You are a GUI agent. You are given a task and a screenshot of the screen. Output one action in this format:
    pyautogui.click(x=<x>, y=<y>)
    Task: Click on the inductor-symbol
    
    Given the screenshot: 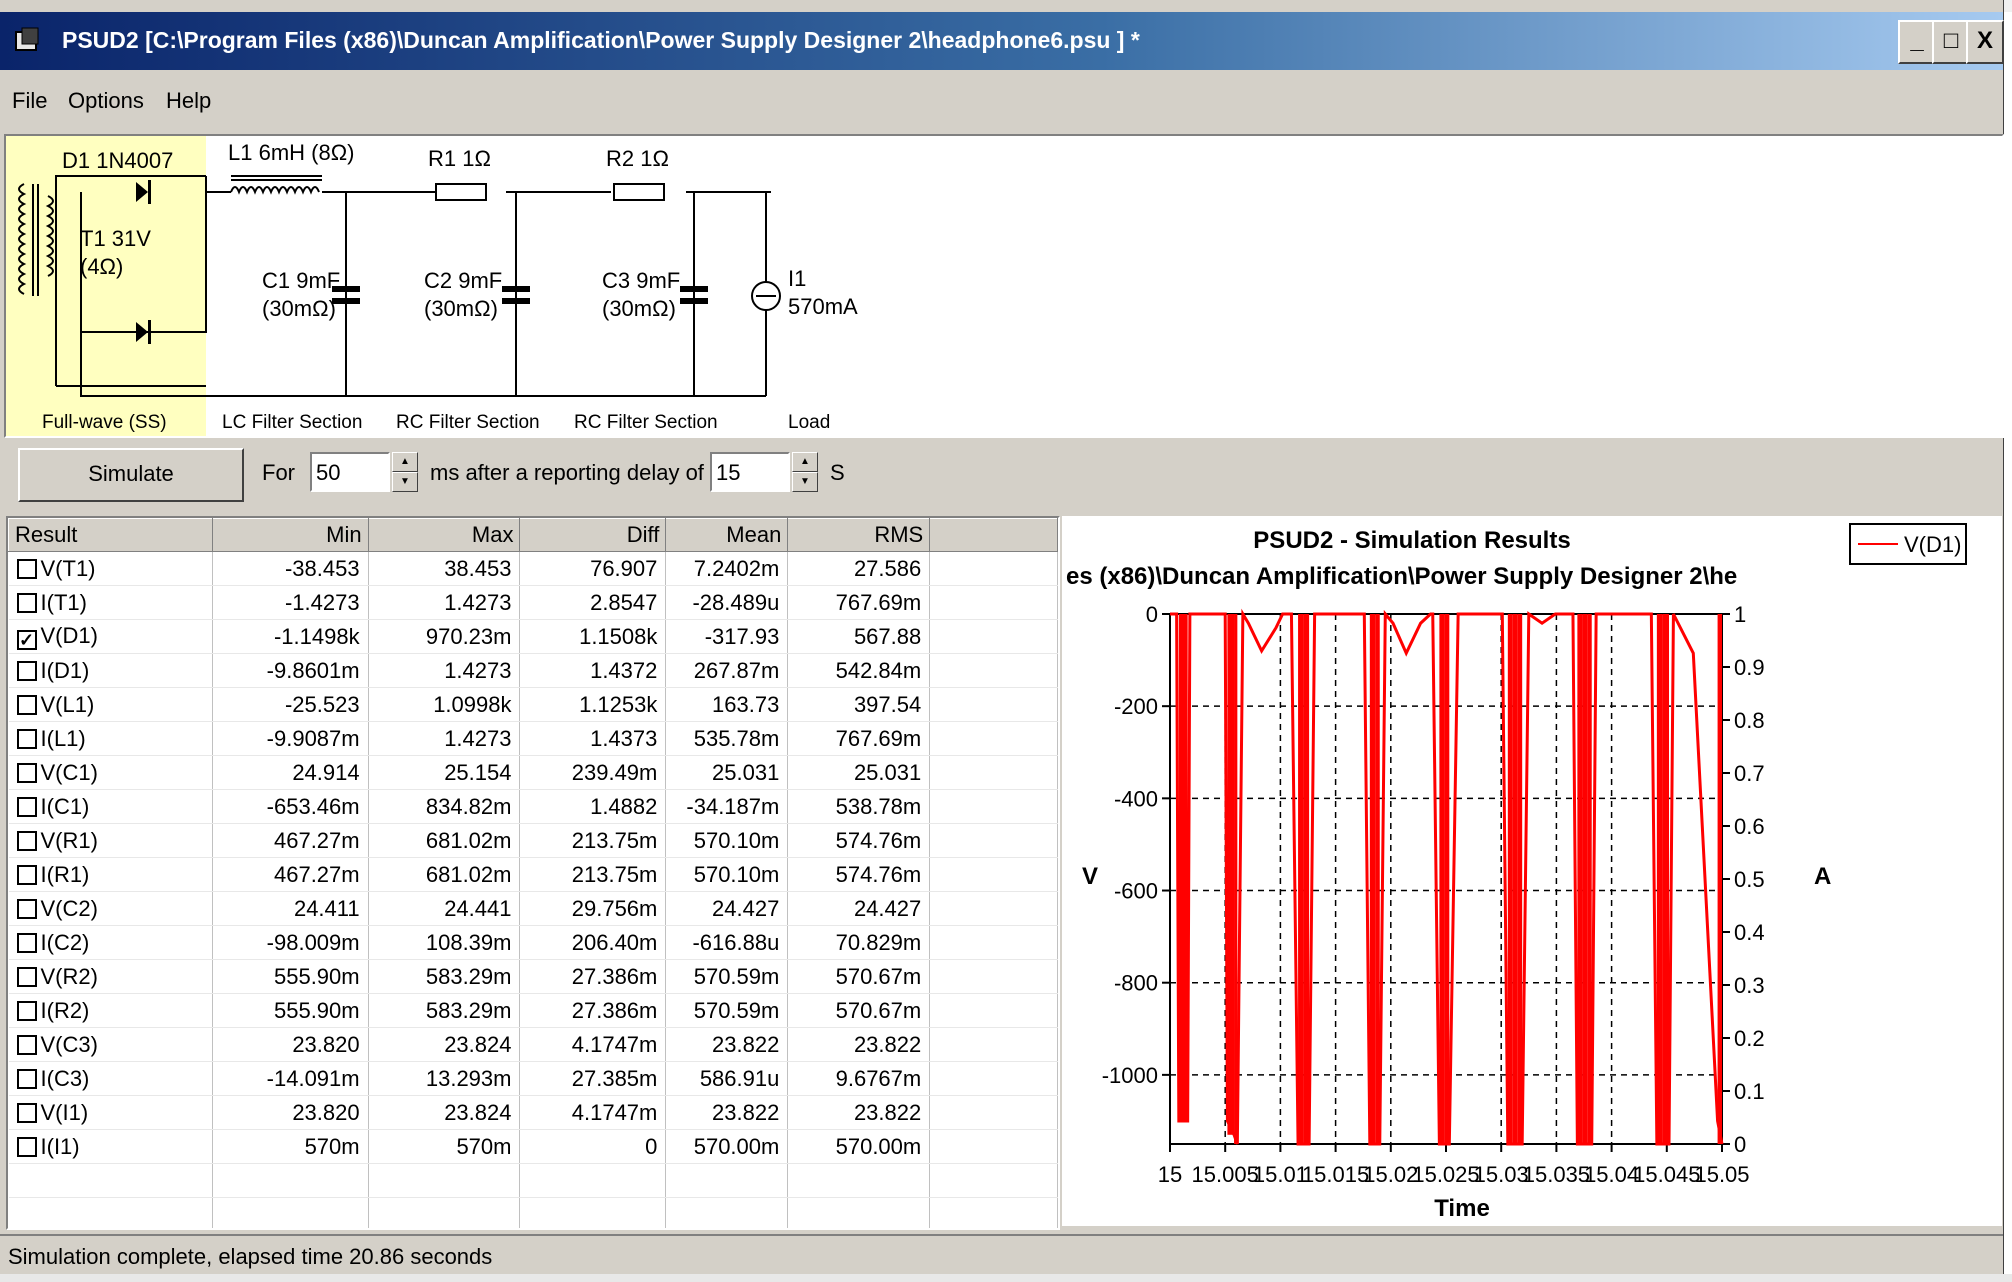 What is the action you would take?
    pyautogui.click(x=276, y=185)
    